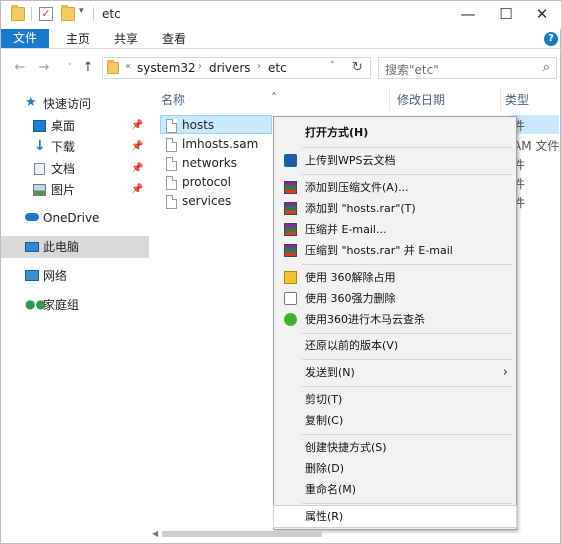 The width and height of the screenshot is (561, 544). Describe the element at coordinates (44, 68) in the screenshot. I see `forward-arrow-icon: →` at that location.